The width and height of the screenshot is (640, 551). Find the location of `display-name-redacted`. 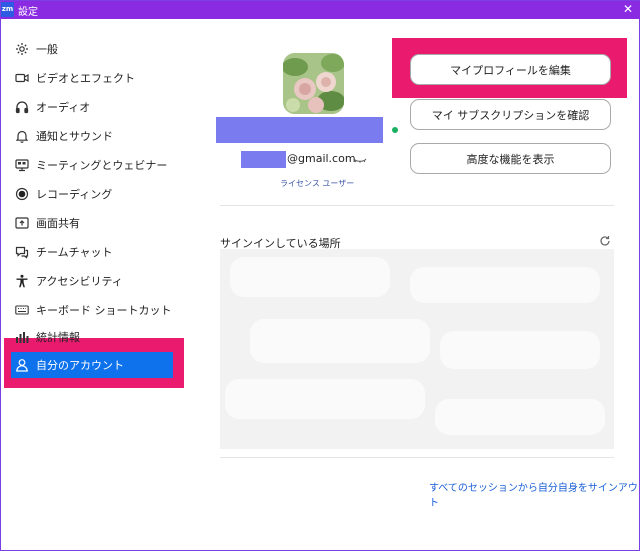

display-name-redacted is located at coordinates (299, 130).